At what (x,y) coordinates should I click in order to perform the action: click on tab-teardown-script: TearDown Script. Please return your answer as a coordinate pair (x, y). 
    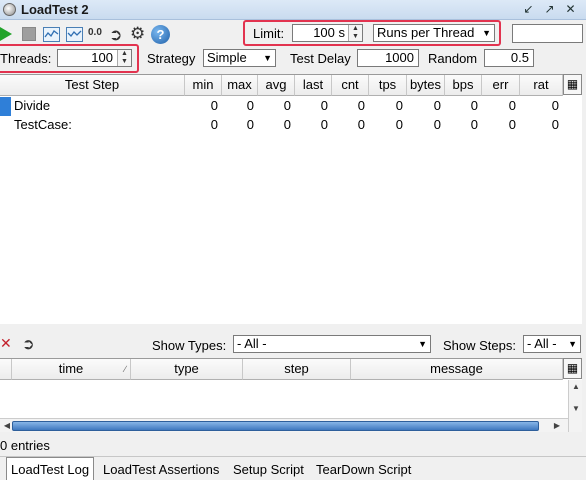
    Looking at the image, I should click on (363, 469).